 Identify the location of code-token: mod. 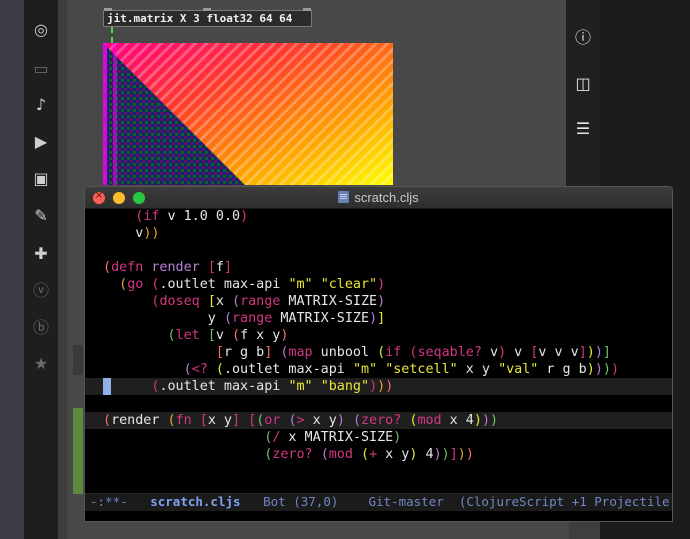
(340, 454).